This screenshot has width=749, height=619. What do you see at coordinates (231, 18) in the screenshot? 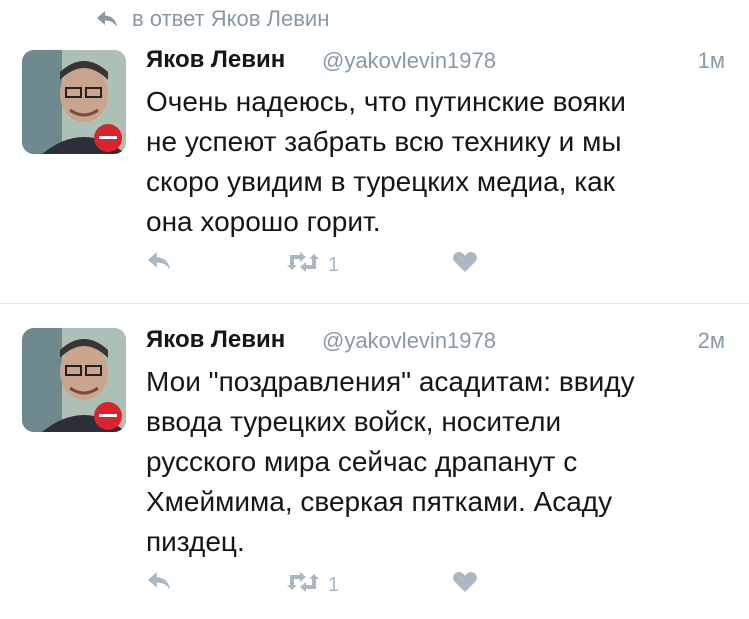
I see `reply-context-label: в ответ Яков Левин` at bounding box center [231, 18].